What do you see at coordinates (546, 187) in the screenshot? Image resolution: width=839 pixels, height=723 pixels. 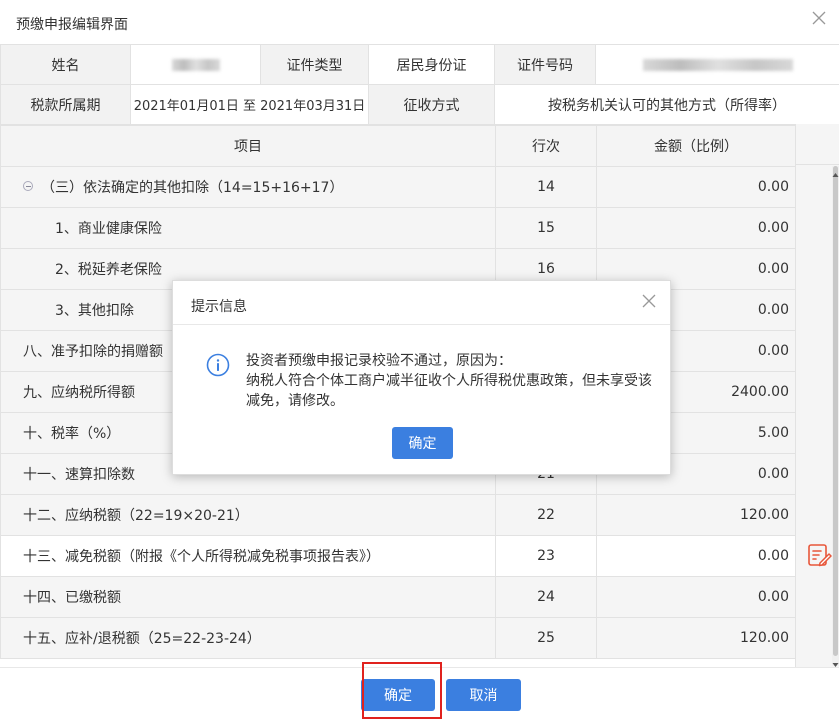 I see `row-number: 14` at bounding box center [546, 187].